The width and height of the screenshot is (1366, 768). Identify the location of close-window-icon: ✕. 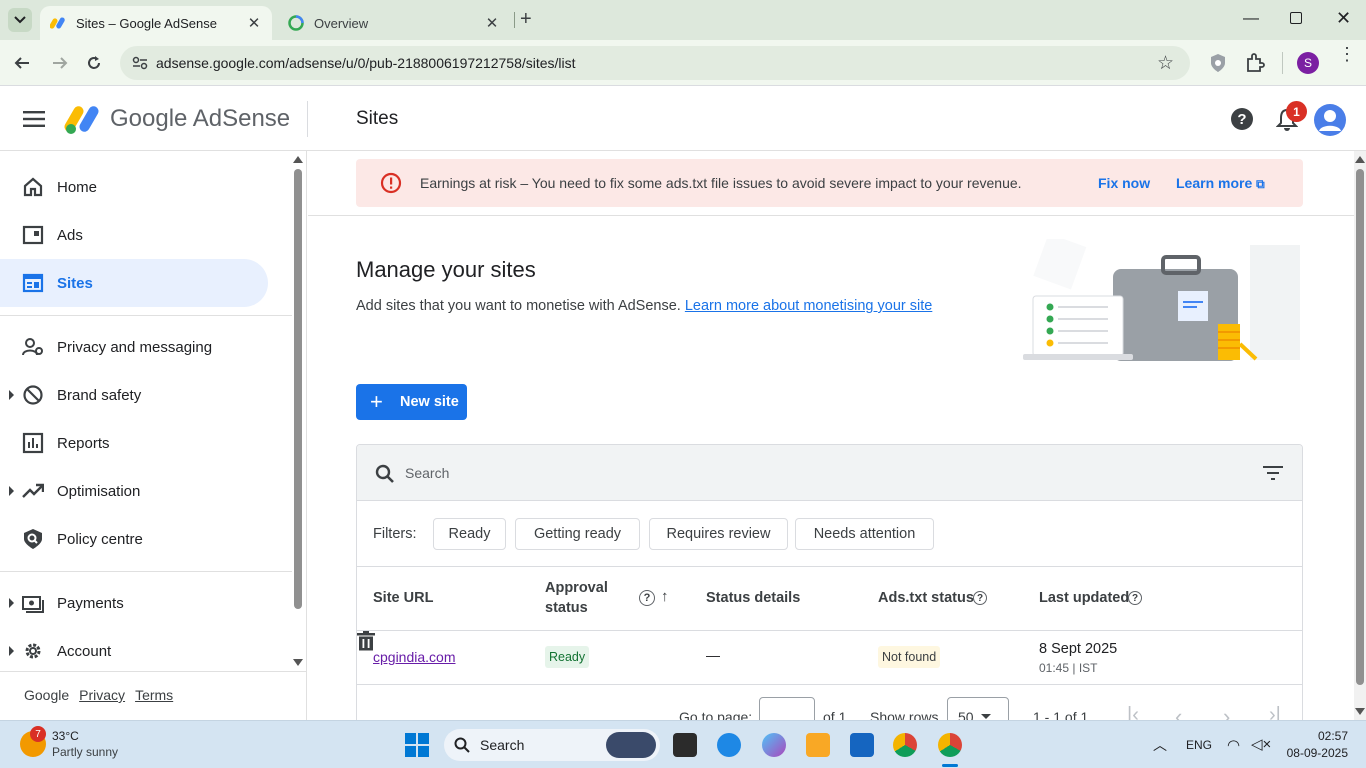
(1343, 18).